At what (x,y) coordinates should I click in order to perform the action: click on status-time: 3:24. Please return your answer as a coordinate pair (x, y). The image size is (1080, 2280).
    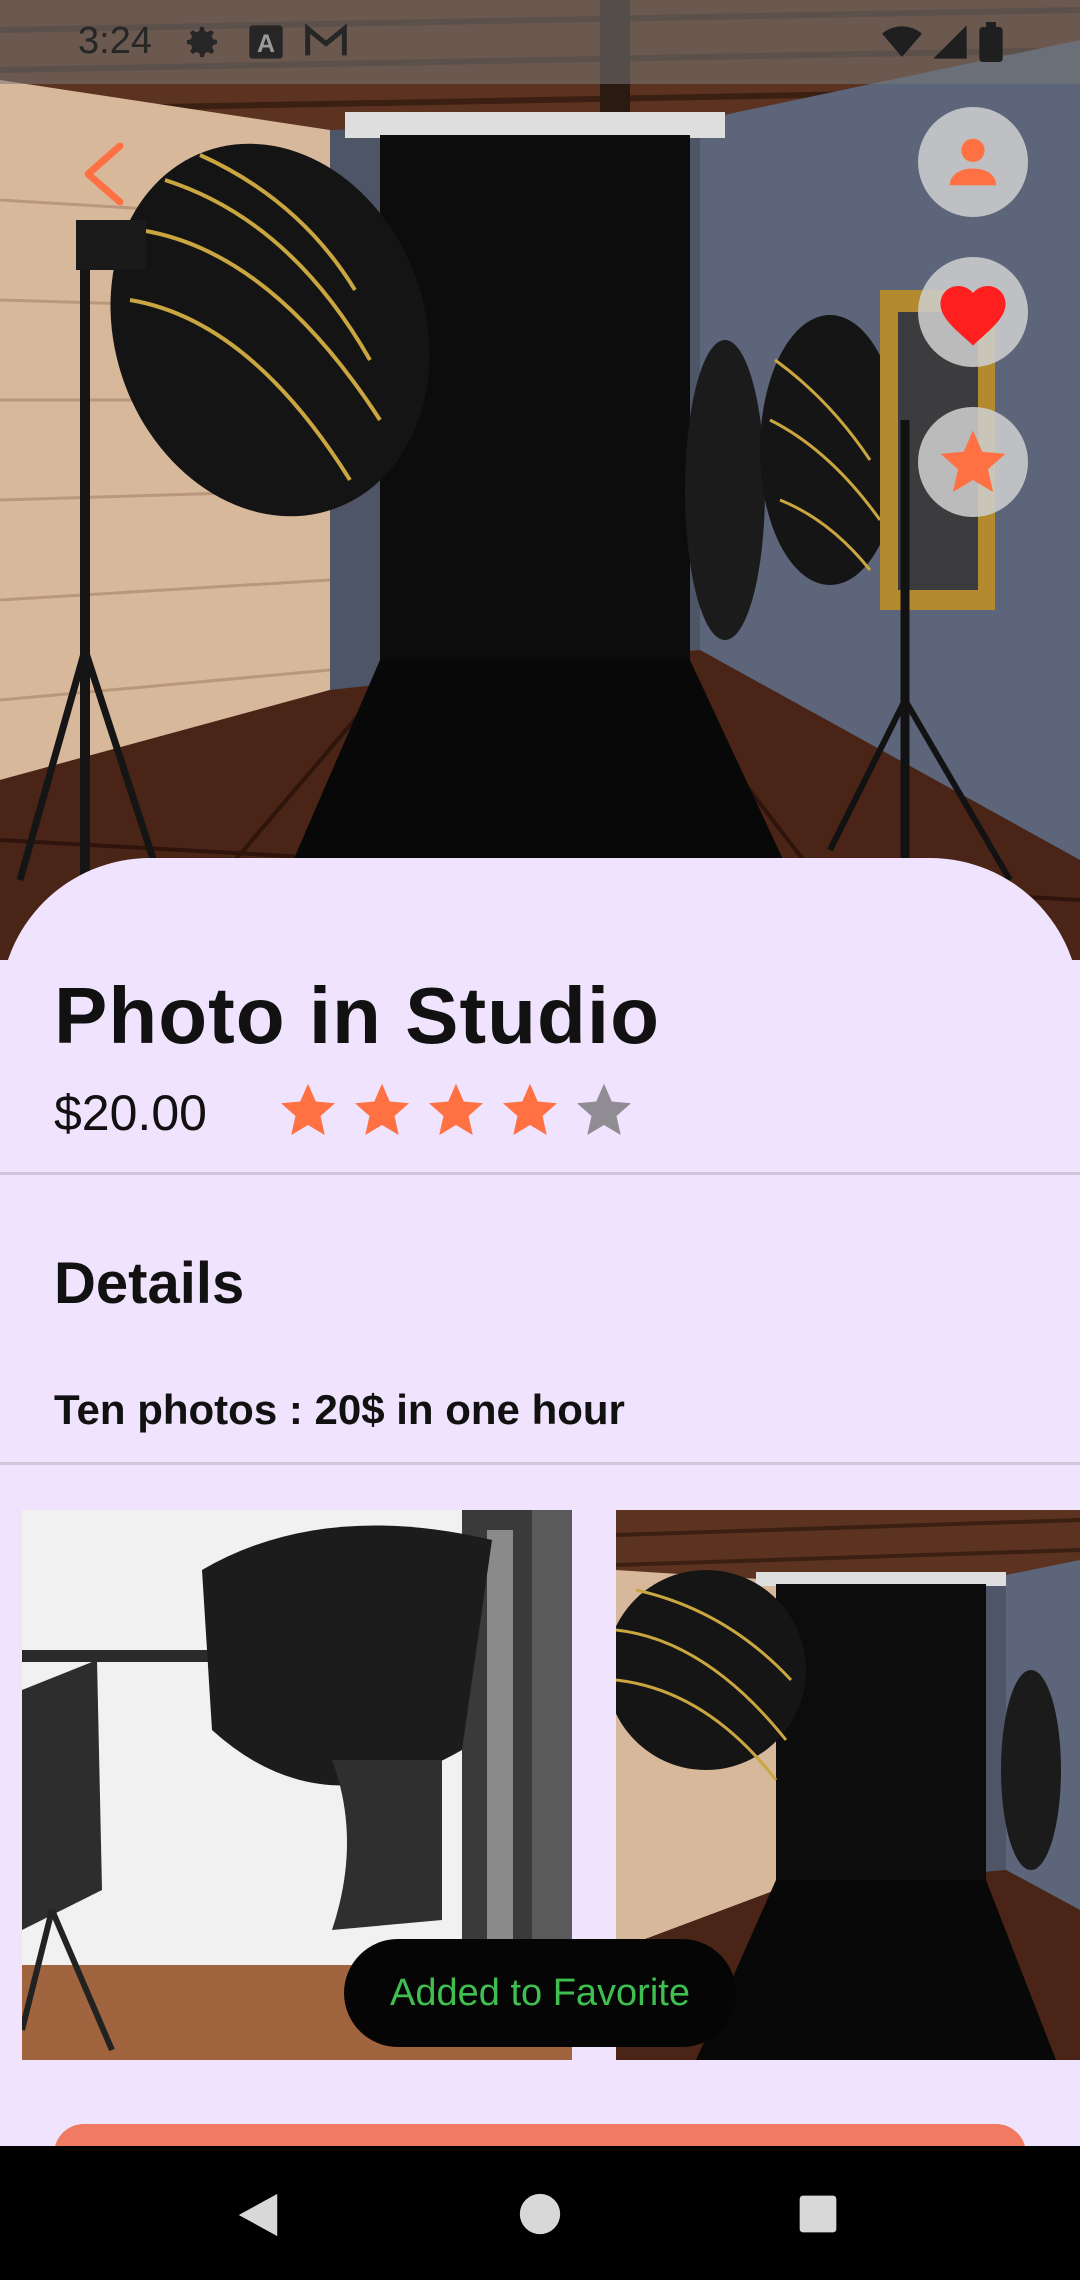
    Looking at the image, I should click on (115, 41).